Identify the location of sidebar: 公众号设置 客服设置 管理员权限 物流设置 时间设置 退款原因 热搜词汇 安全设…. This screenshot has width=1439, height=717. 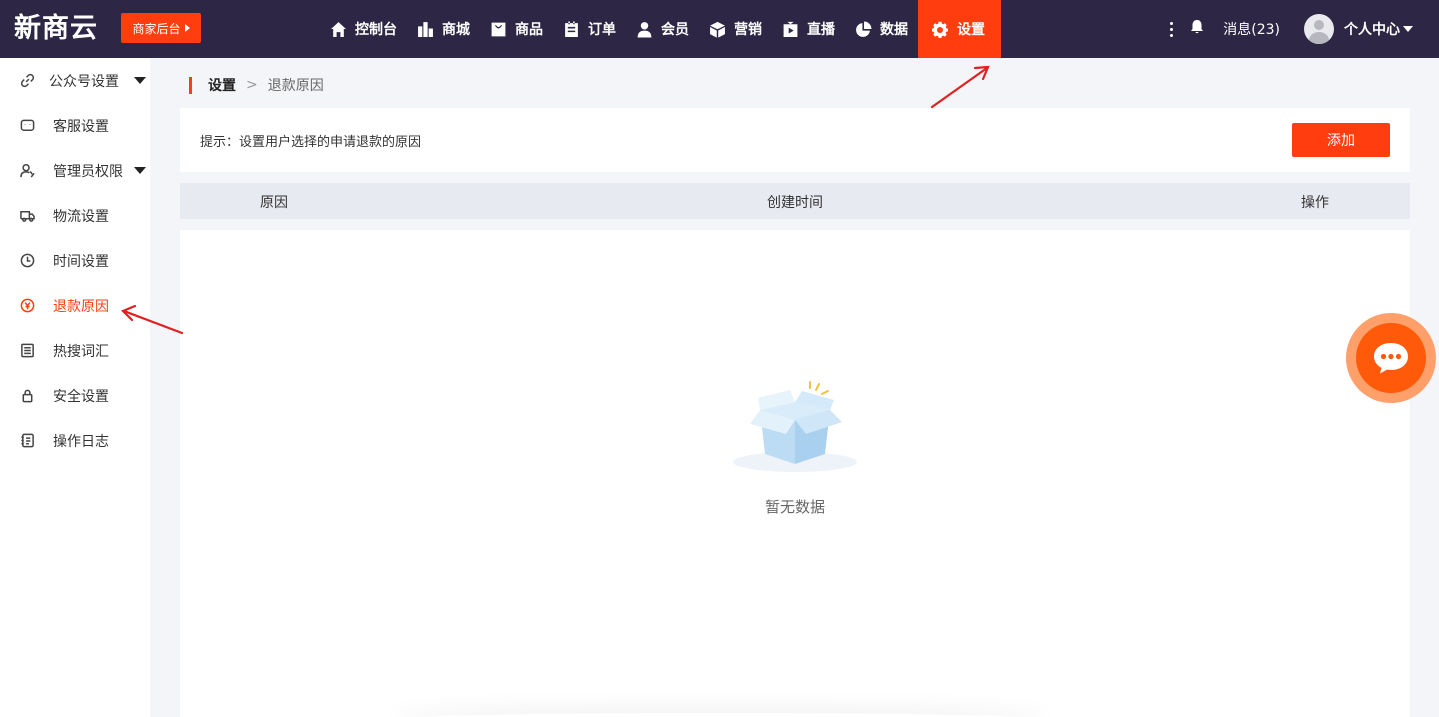
(75, 387).